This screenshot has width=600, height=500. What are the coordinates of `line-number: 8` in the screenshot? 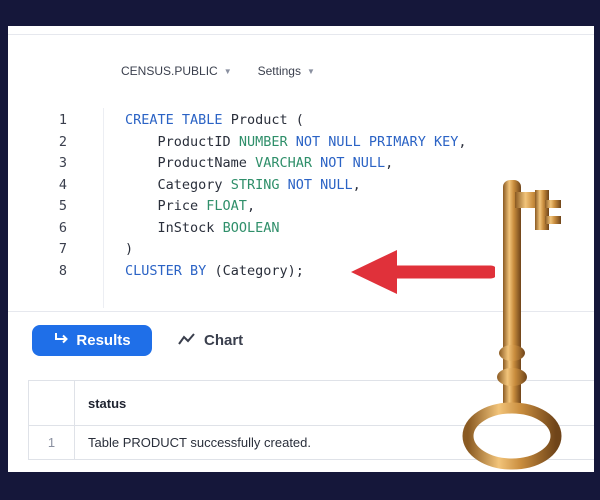 It's located at (63, 270).